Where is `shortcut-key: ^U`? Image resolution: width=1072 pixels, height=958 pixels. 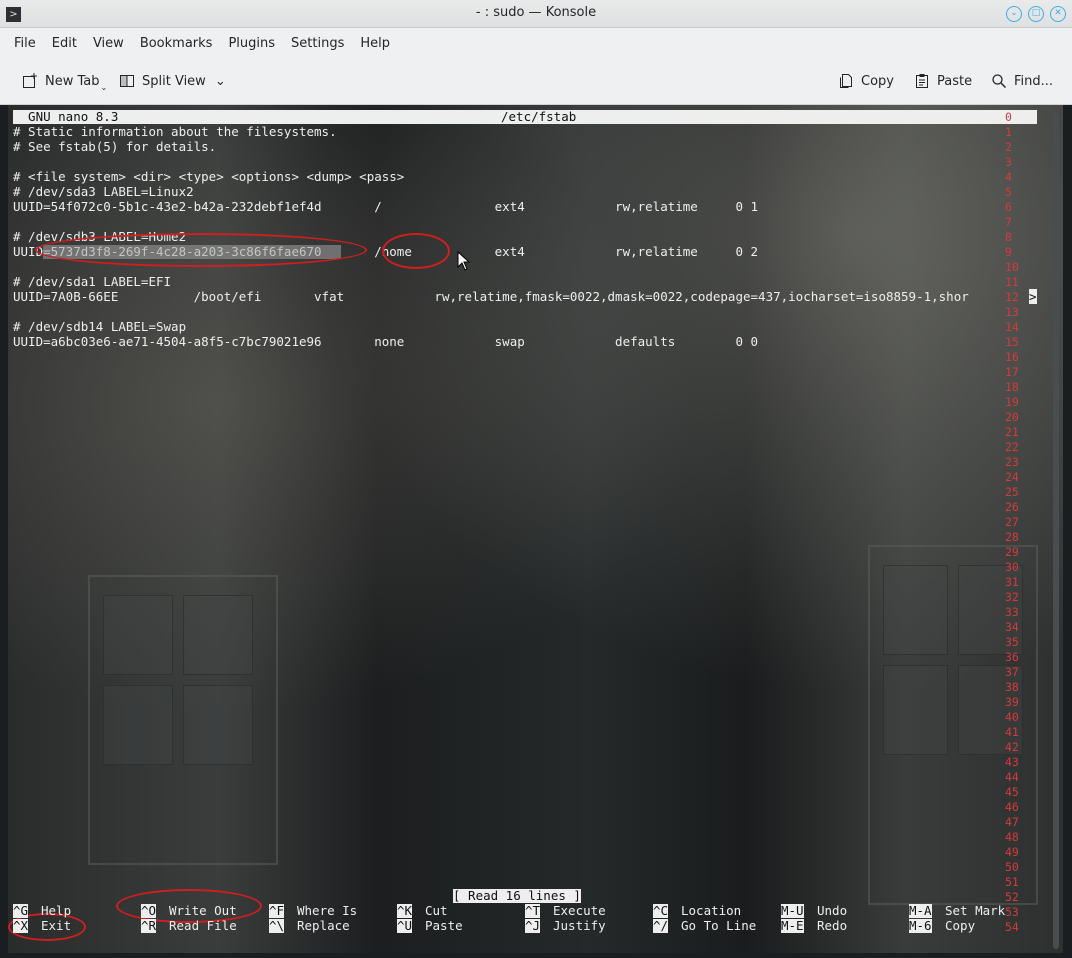
shortcut-key: ^U is located at coordinates (405, 925).